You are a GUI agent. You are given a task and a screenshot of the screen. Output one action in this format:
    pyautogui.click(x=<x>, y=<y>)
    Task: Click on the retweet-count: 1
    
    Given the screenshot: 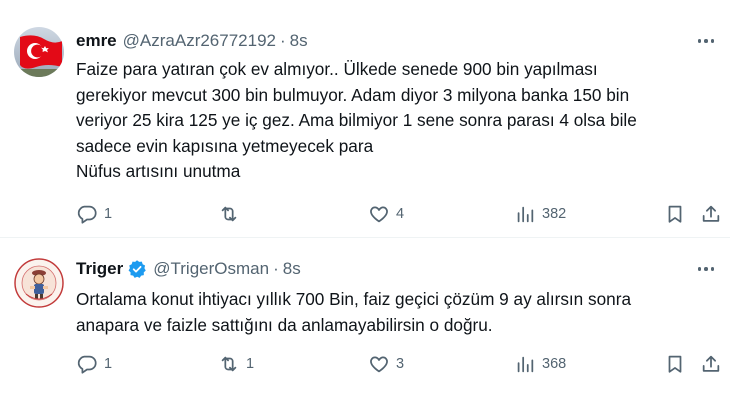 What is the action you would take?
    pyautogui.click(x=250, y=364)
    